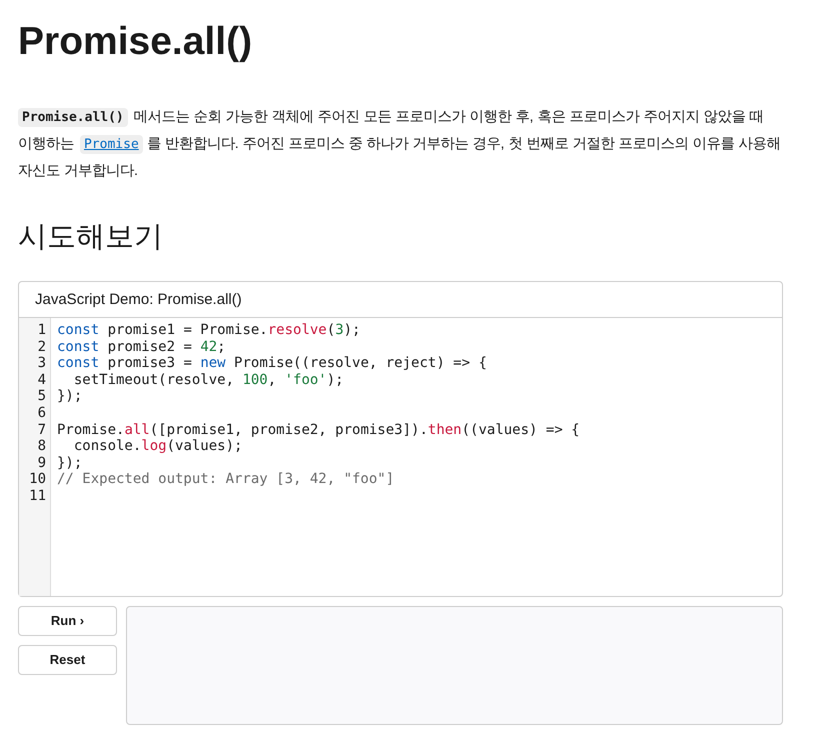 The width and height of the screenshot is (826, 754). I want to click on code-line: const promise2 = 42;, so click(141, 347).